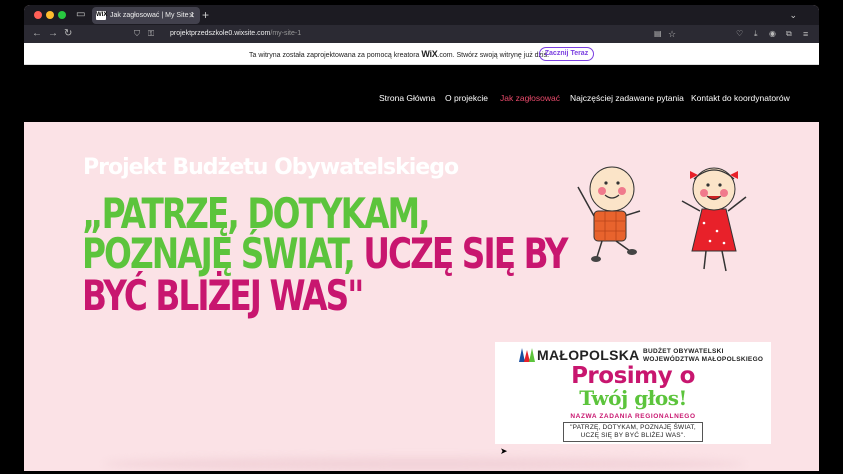 The width and height of the screenshot is (843, 474). What do you see at coordinates (82, 14) in the screenshot?
I see `tab-overview-icon: ▭` at bounding box center [82, 14].